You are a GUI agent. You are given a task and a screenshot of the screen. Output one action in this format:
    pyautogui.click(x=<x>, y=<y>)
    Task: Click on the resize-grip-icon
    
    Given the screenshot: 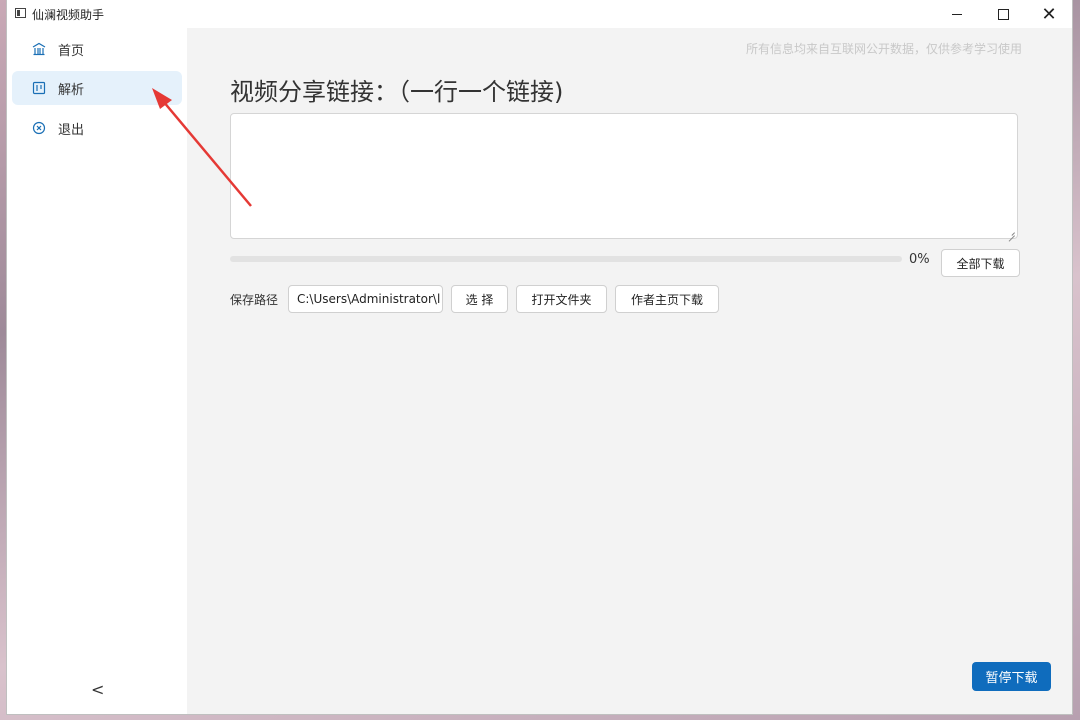 What is the action you would take?
    pyautogui.click(x=1011, y=232)
    